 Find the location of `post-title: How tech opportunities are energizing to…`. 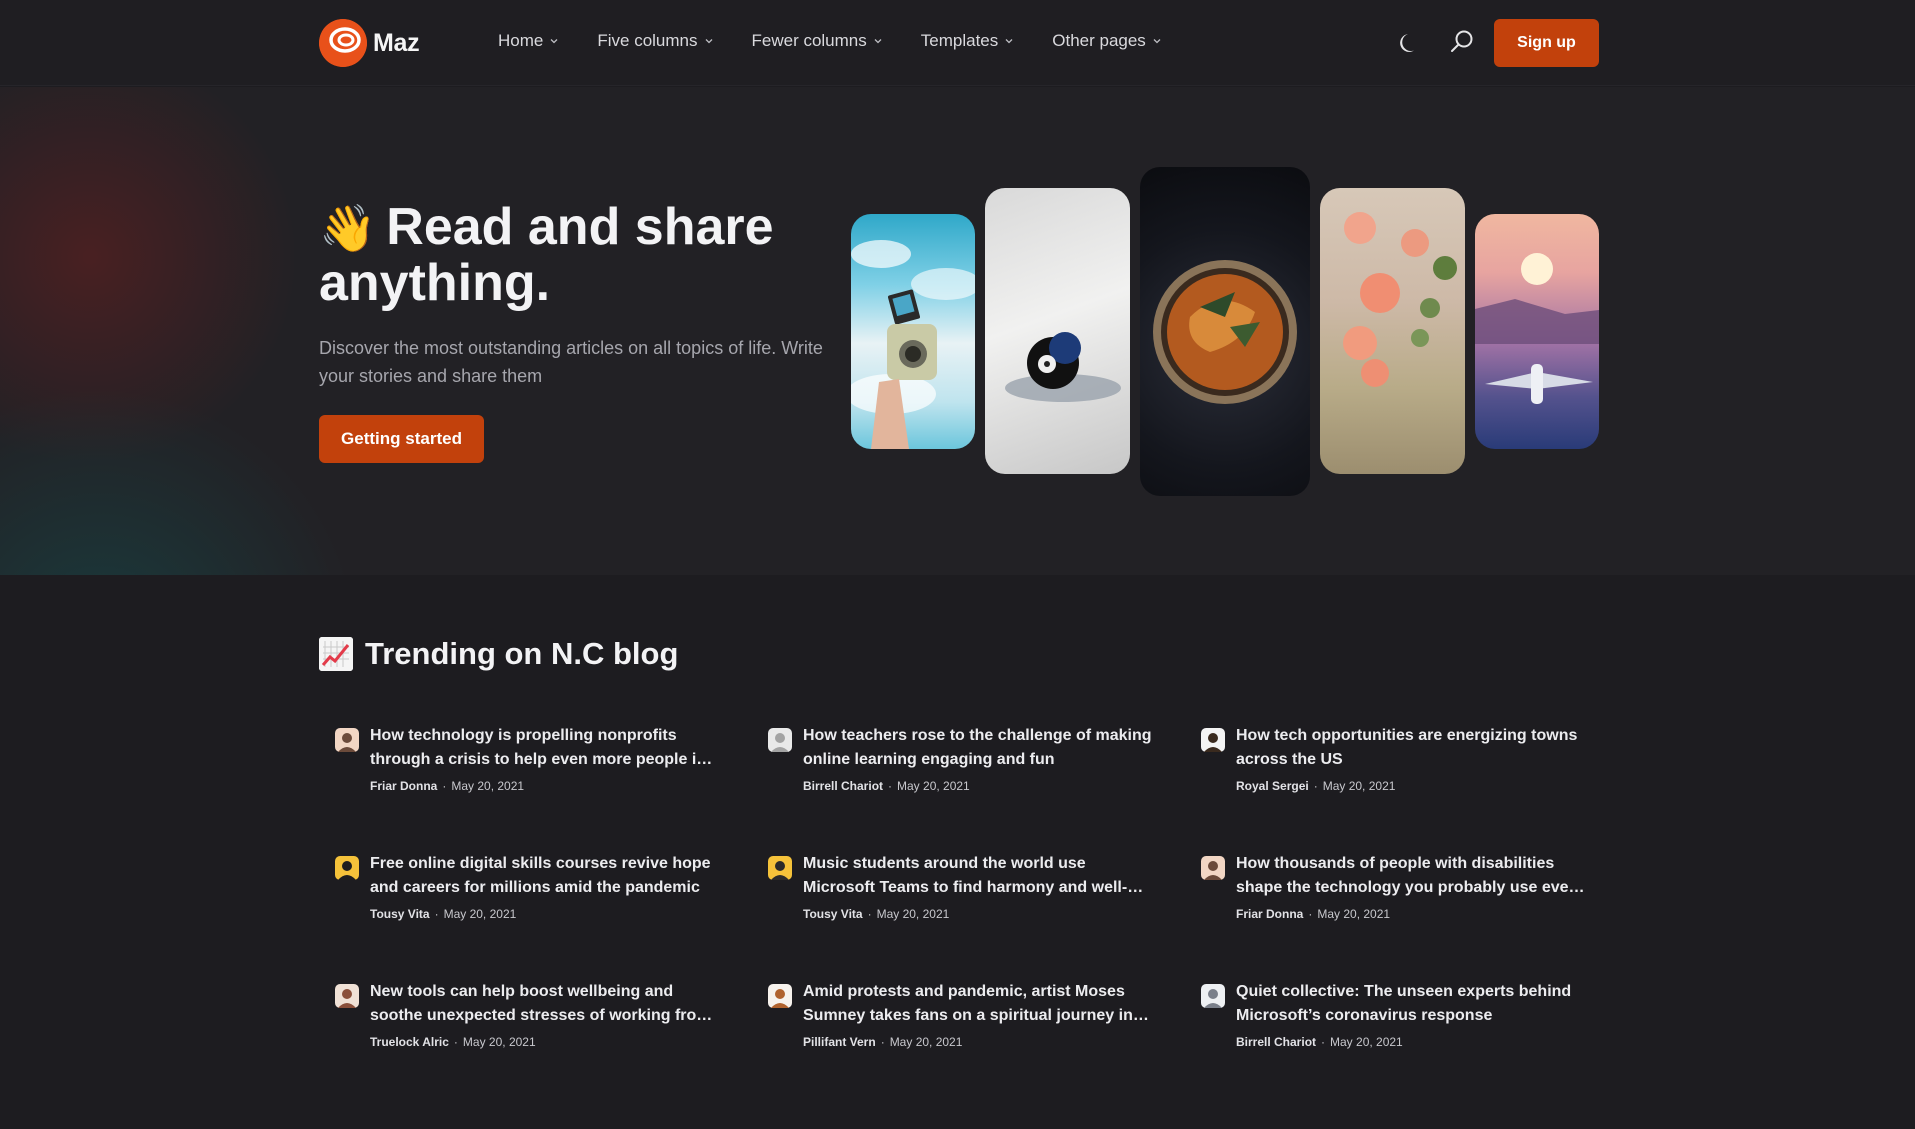

post-title: How tech opportunities are energizing to… is located at coordinates (1411, 748).